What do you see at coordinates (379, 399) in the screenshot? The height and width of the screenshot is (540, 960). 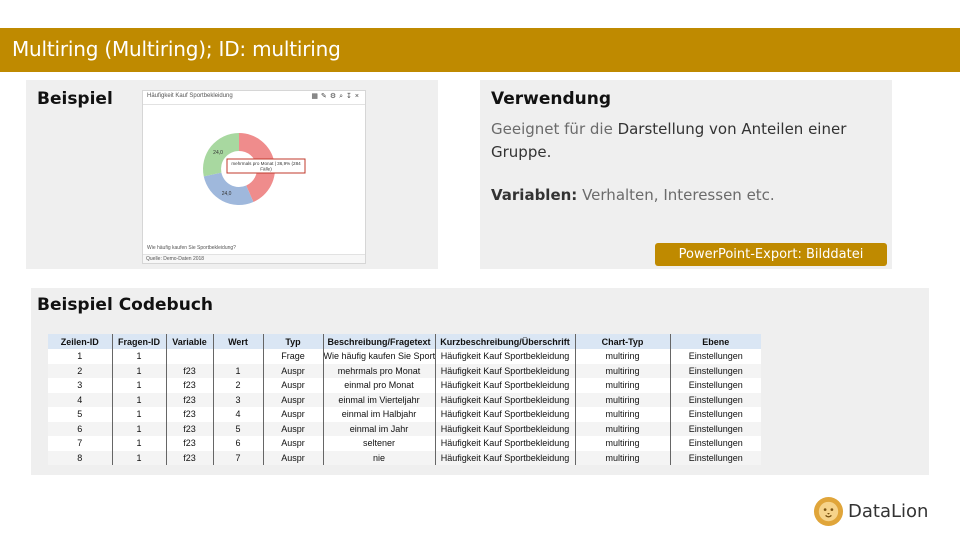 I see `table-cell: einmal im Vierteljahr` at bounding box center [379, 399].